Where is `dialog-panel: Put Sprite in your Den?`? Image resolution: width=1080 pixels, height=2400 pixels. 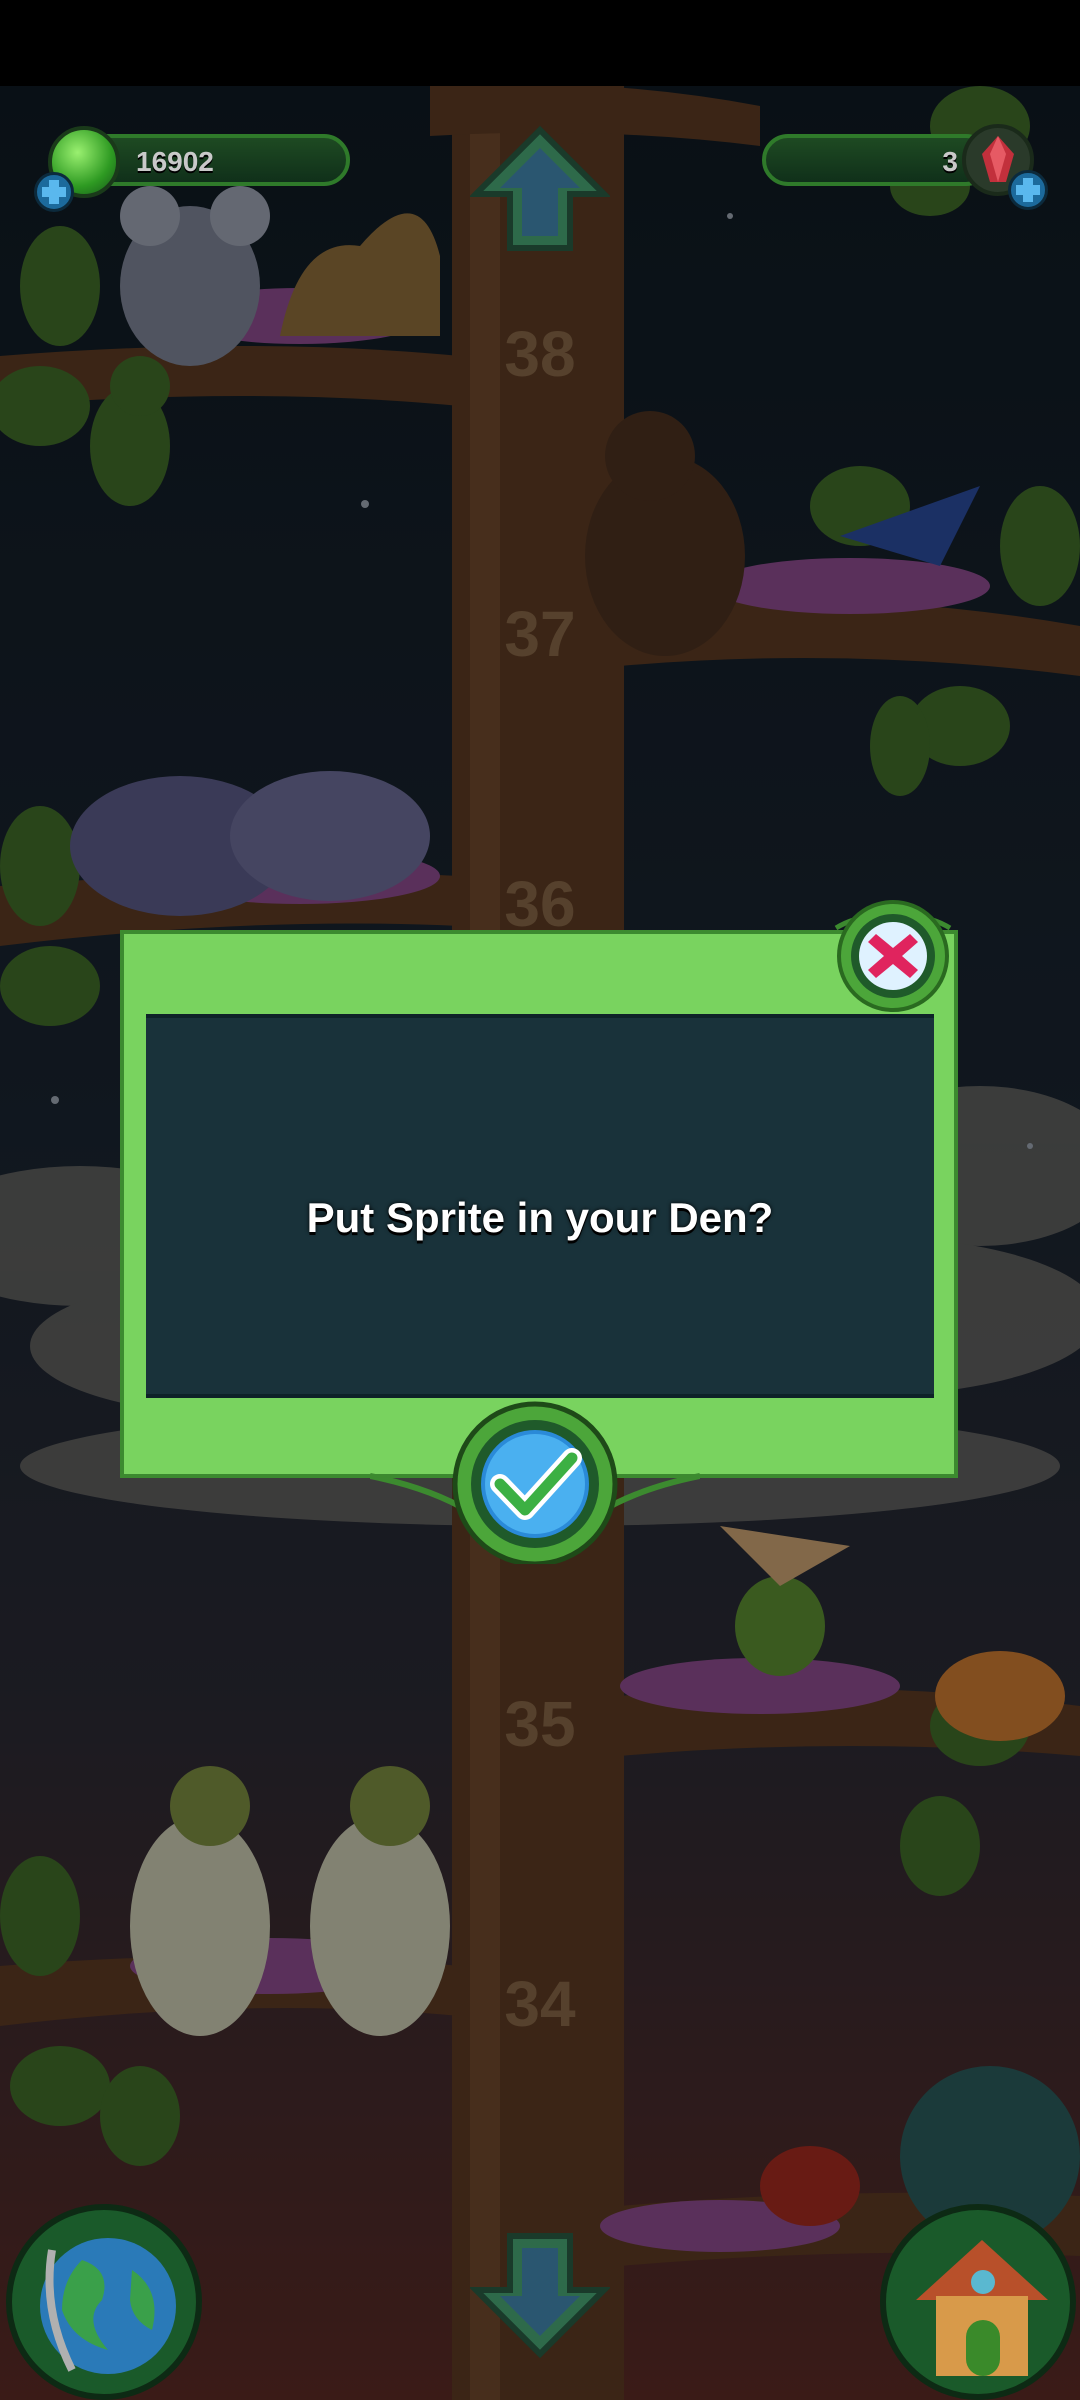
dialog-panel: Put Sprite in your Den? is located at coordinates (540, 1206).